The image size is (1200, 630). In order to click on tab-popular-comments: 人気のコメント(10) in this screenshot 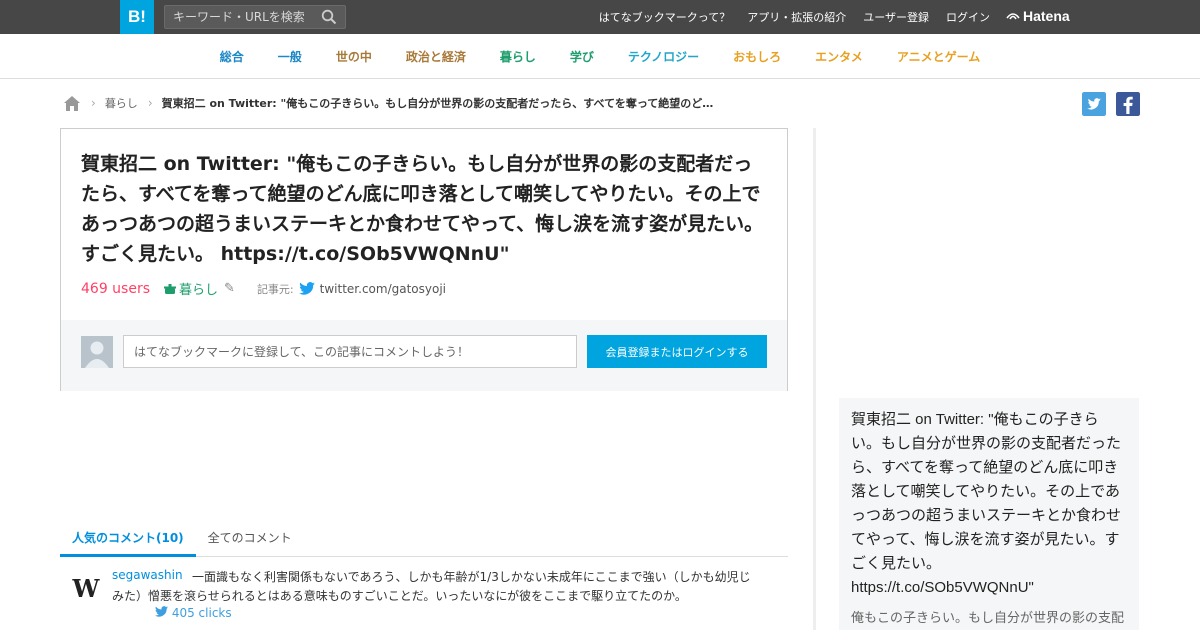, I will do `click(128, 540)`.